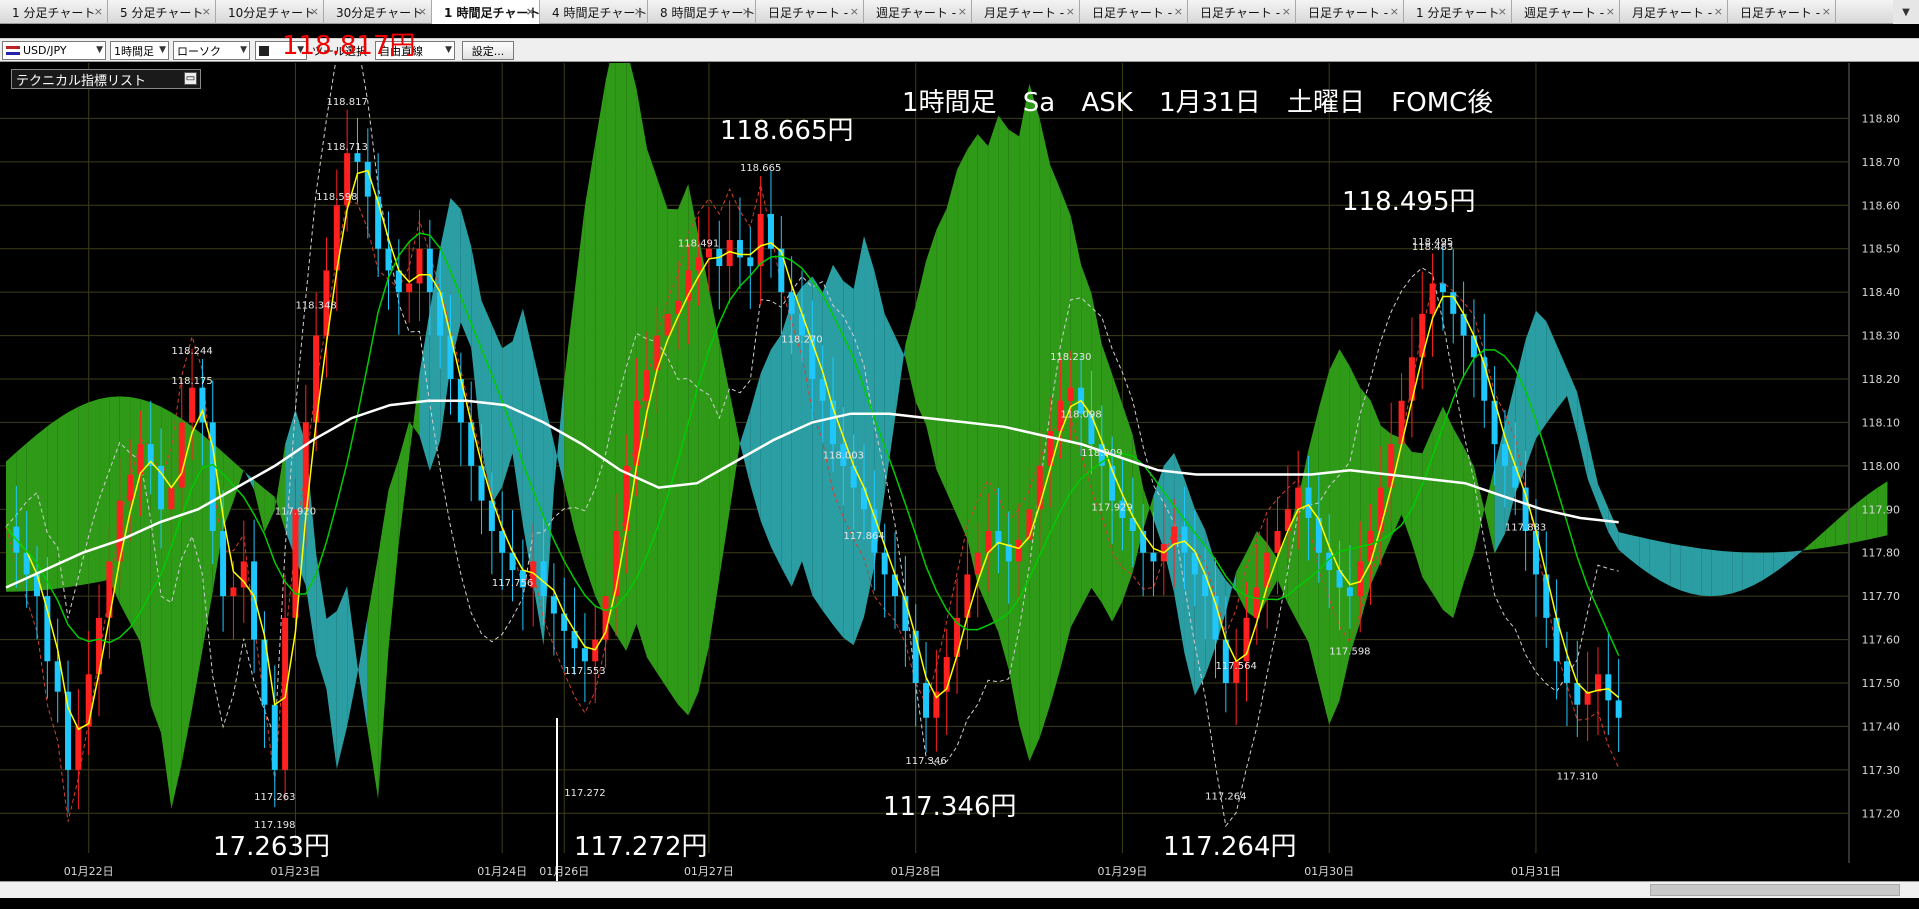 This screenshot has width=1919, height=909. Describe the element at coordinates (54, 50) in the screenshot. I see `symbol-select: USD/JPY ▼` at that location.